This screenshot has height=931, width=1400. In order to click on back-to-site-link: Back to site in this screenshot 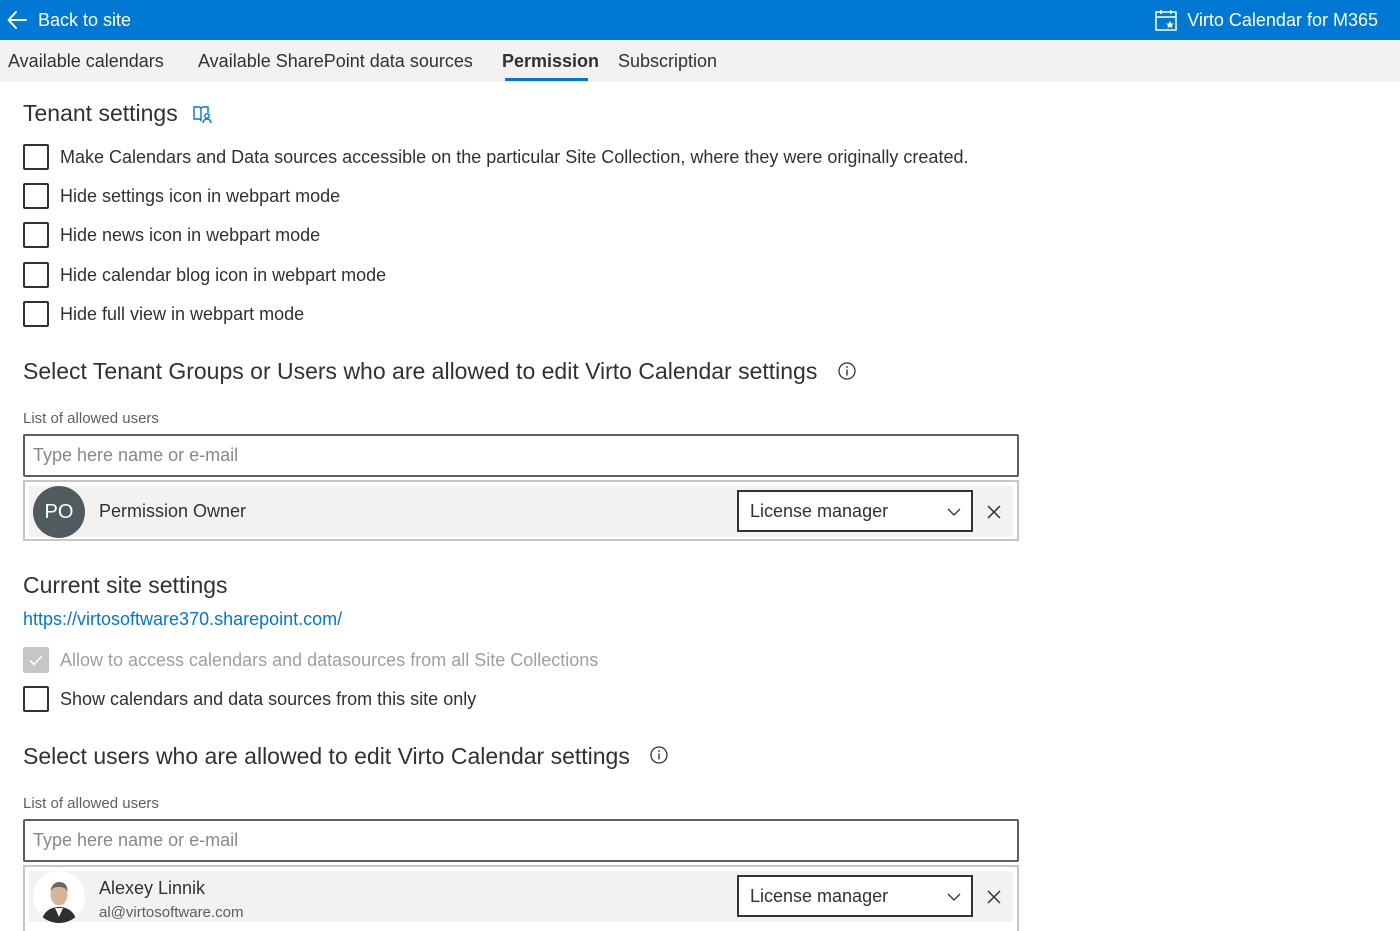, I will do `click(68, 20)`.